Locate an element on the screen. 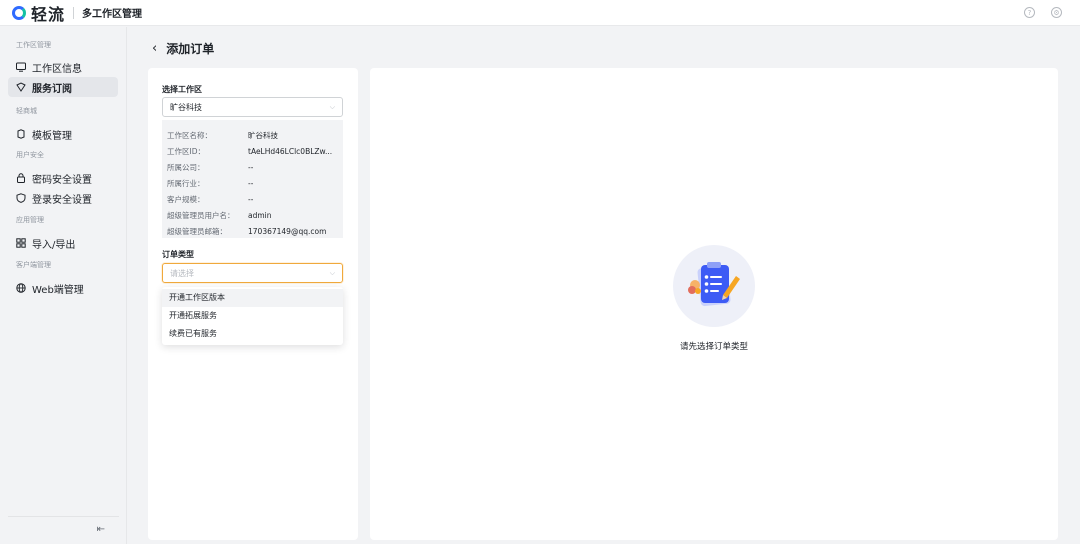  info-row: 所属公司： -- is located at coordinates (255, 167).